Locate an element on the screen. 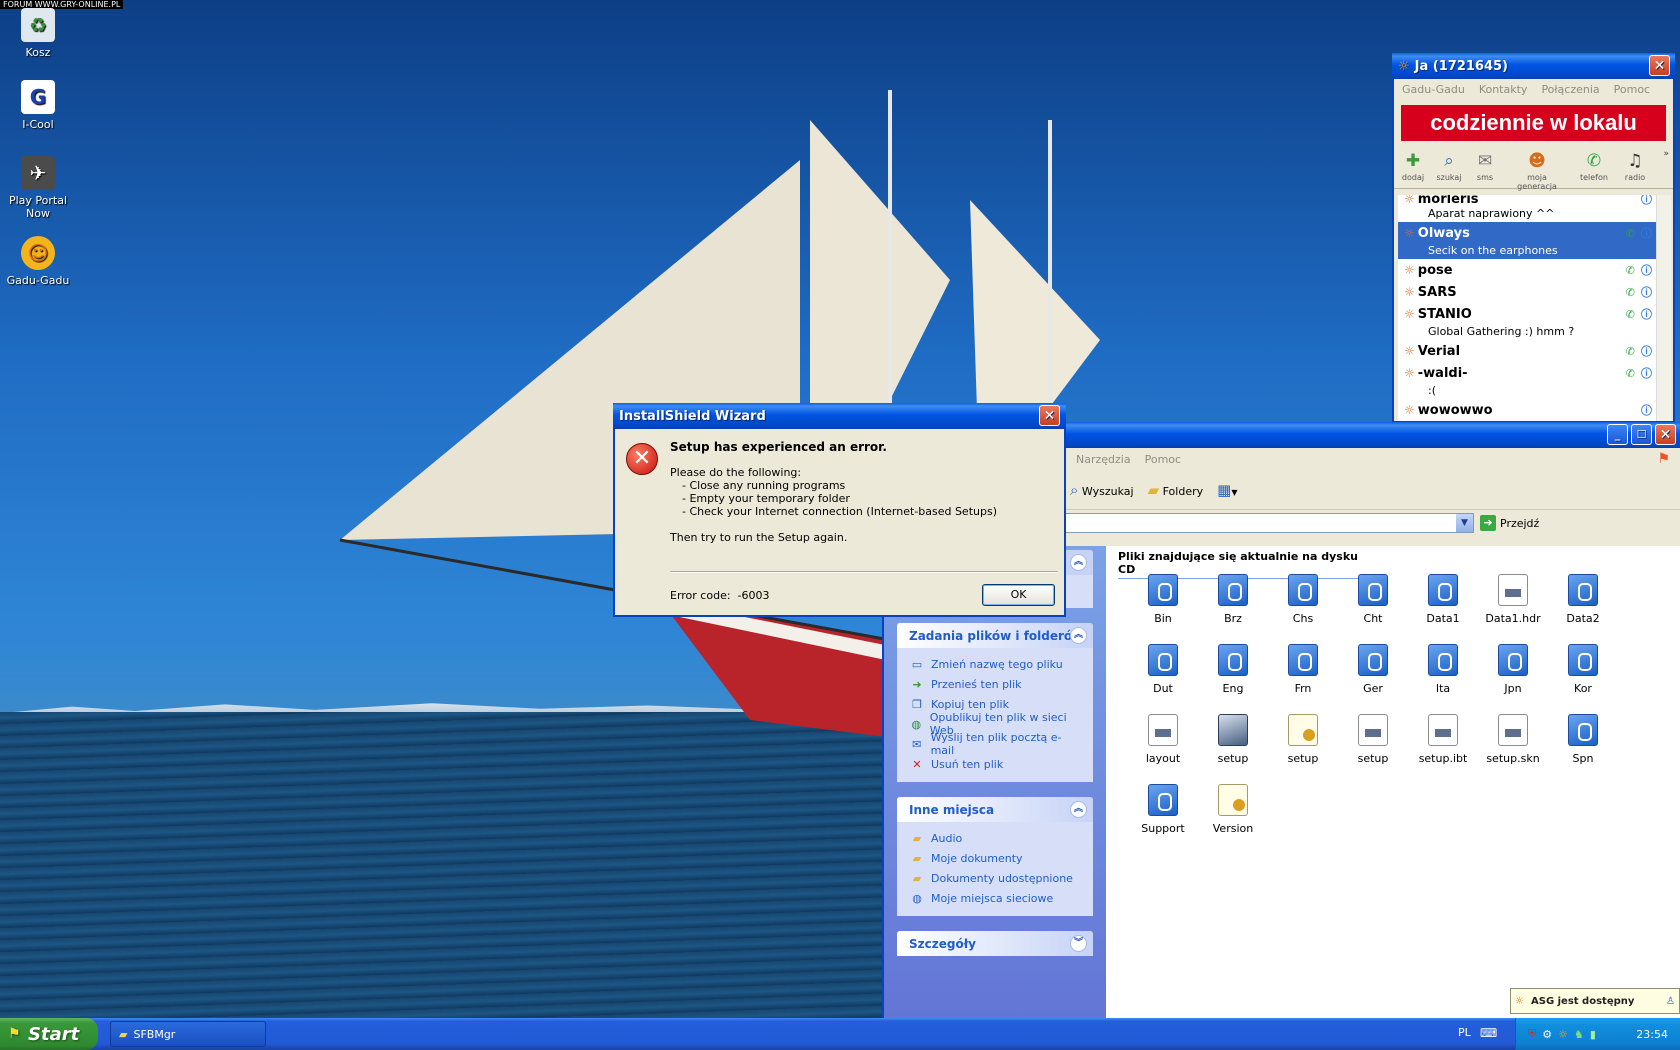  gg-tool-dodaj: ✚ dodaj is located at coordinates (1413, 165).